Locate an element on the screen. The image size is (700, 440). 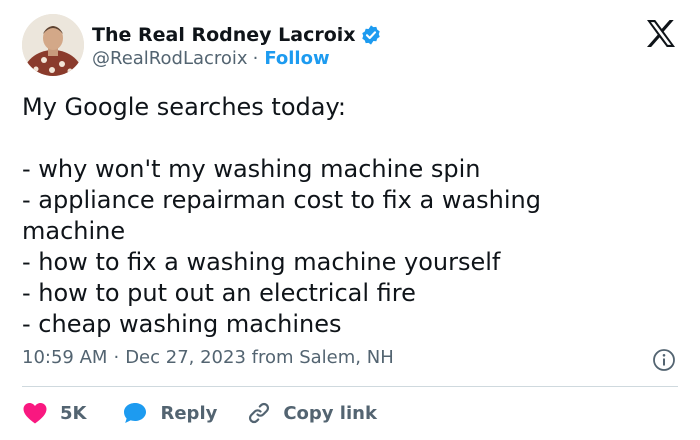
speech-bubble-icon is located at coordinates (135, 413).